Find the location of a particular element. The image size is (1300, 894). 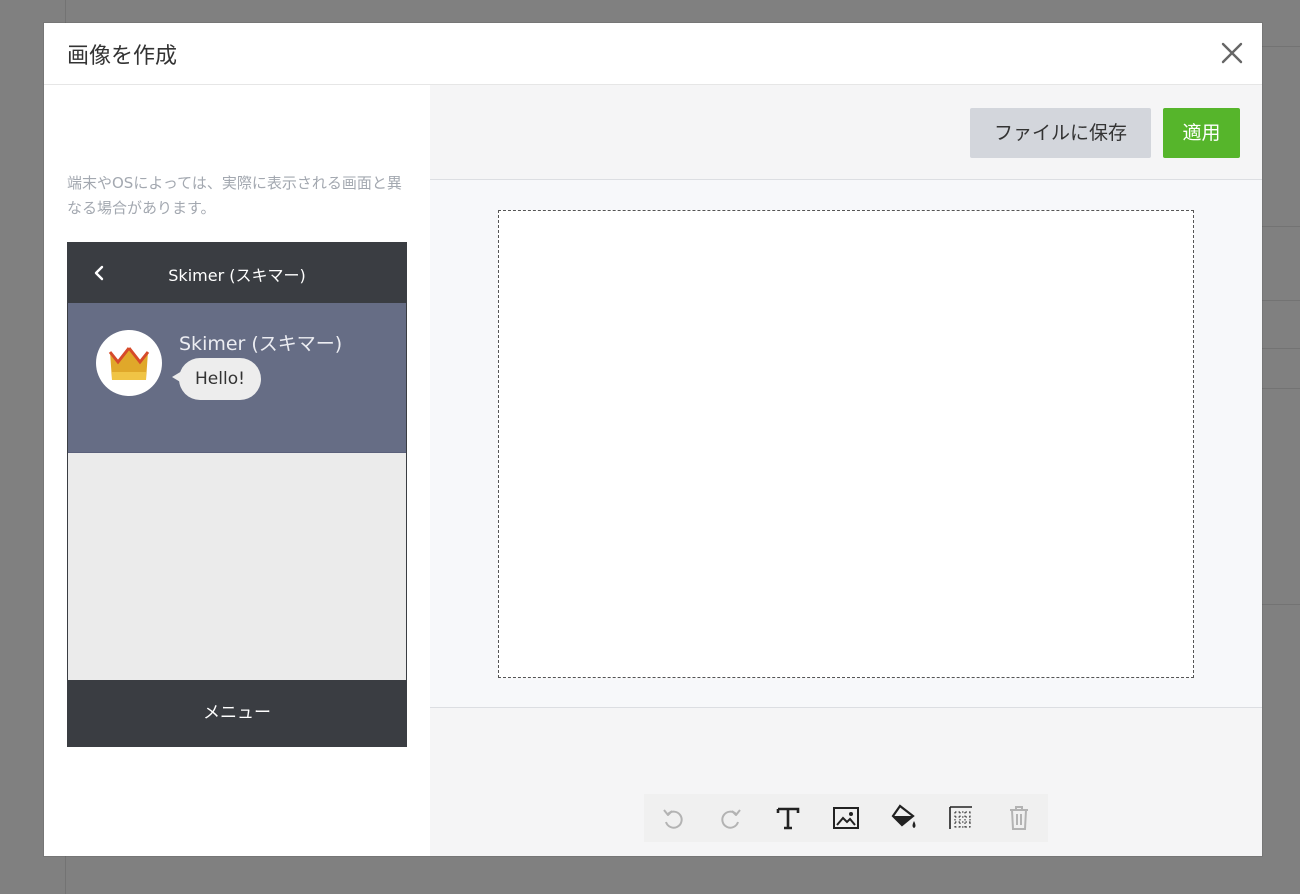

close-icon is located at coordinates (1232, 53).